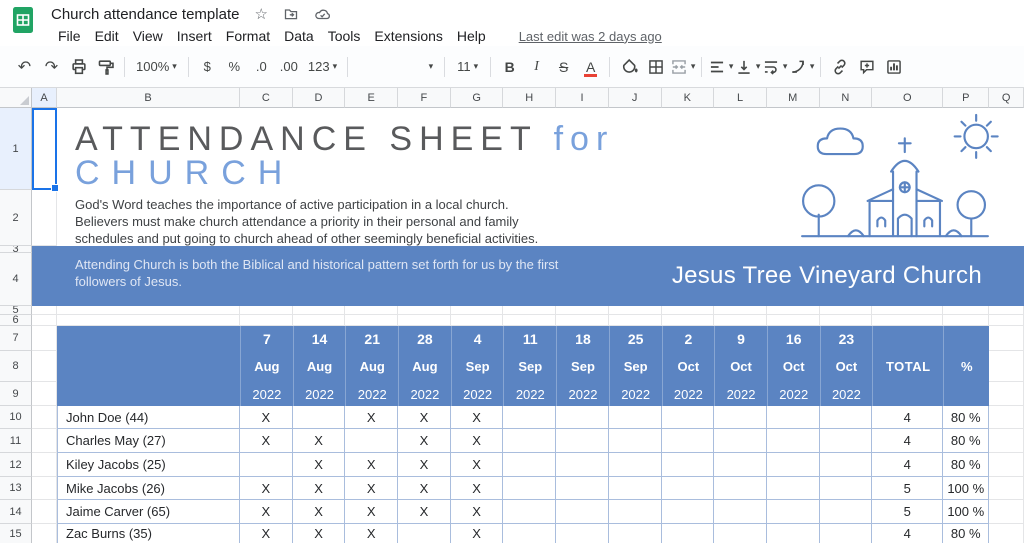 The height and width of the screenshot is (543, 1024). What do you see at coordinates (477, 320) in the screenshot?
I see `cell-G6` at bounding box center [477, 320].